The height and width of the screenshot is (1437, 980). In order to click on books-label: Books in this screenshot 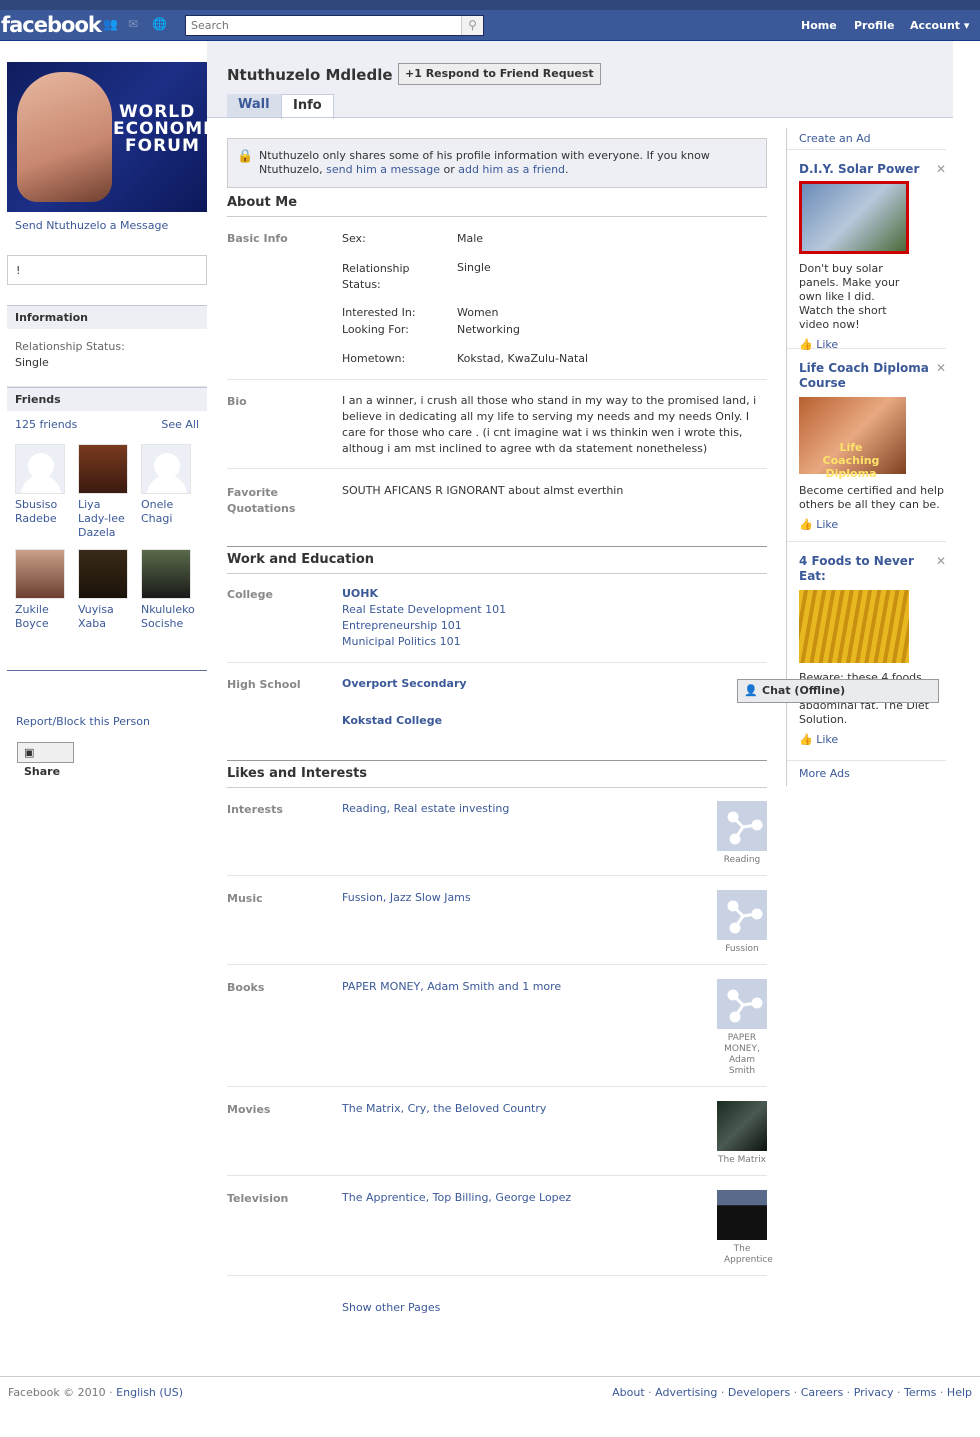, I will do `click(246, 987)`.